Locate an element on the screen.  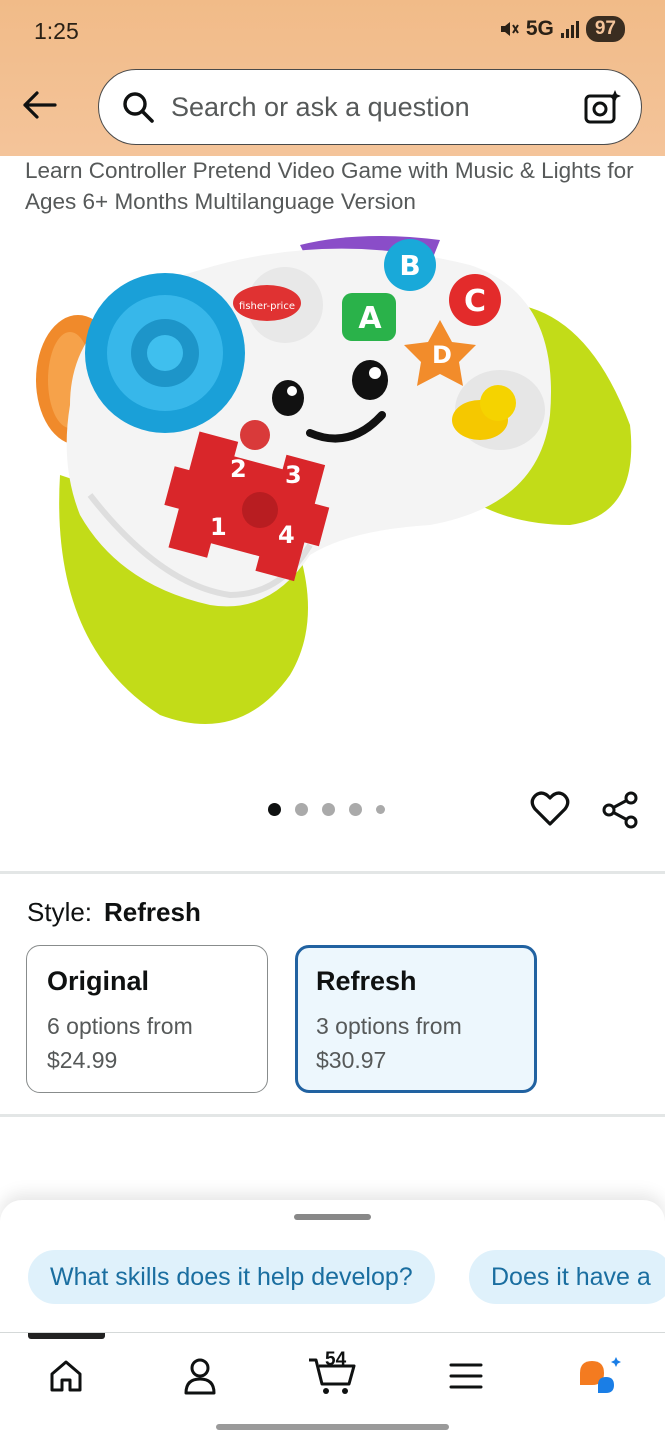
wishlist-button is located at coordinates (551, 811).